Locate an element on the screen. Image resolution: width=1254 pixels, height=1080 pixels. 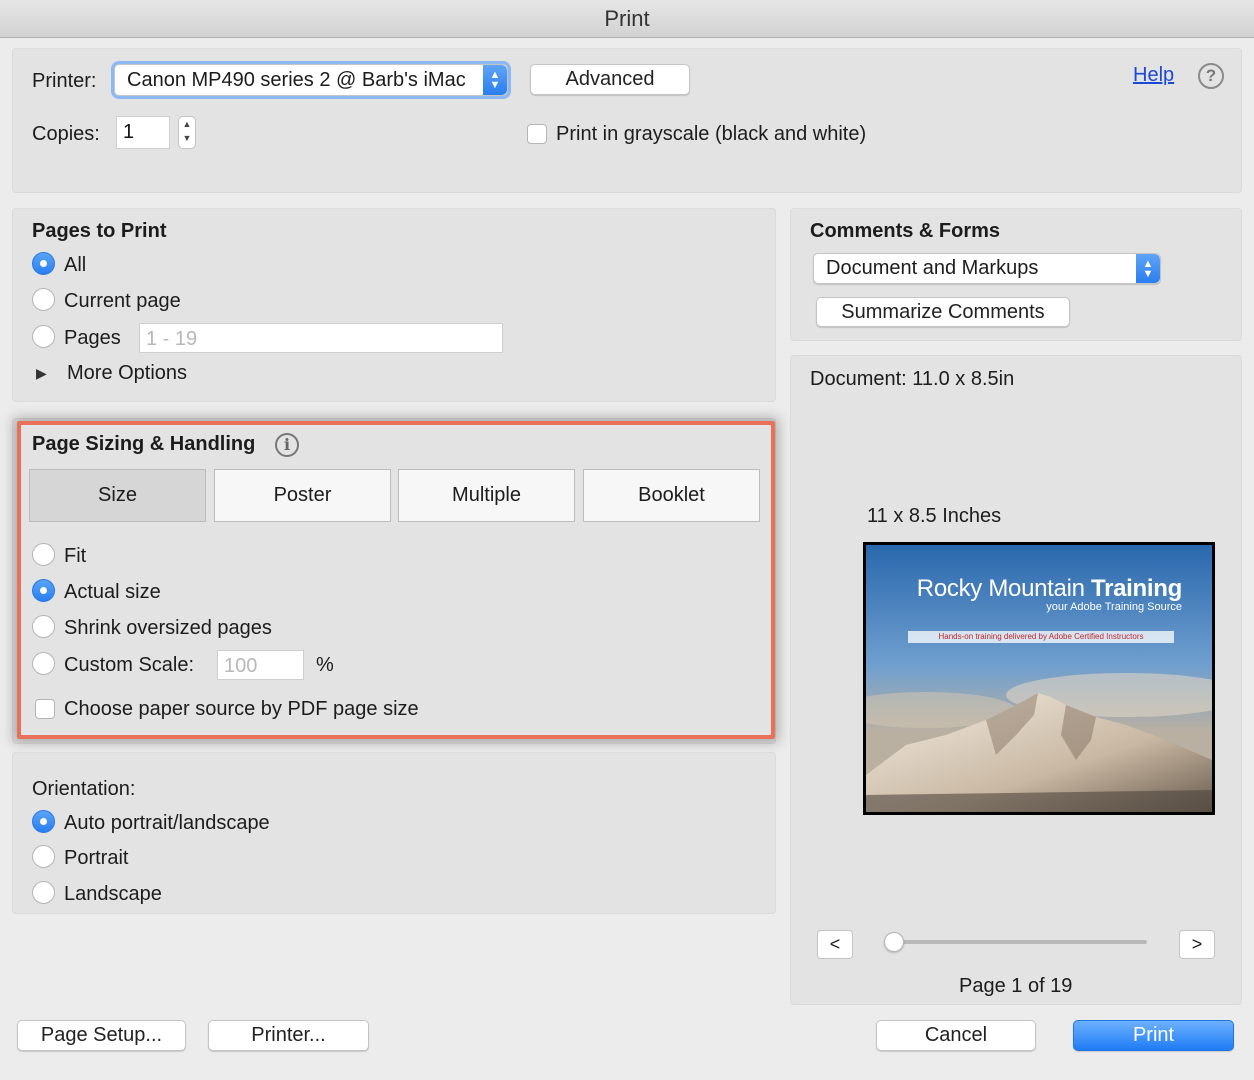
radio-shrink-oversized is located at coordinates (43, 626).